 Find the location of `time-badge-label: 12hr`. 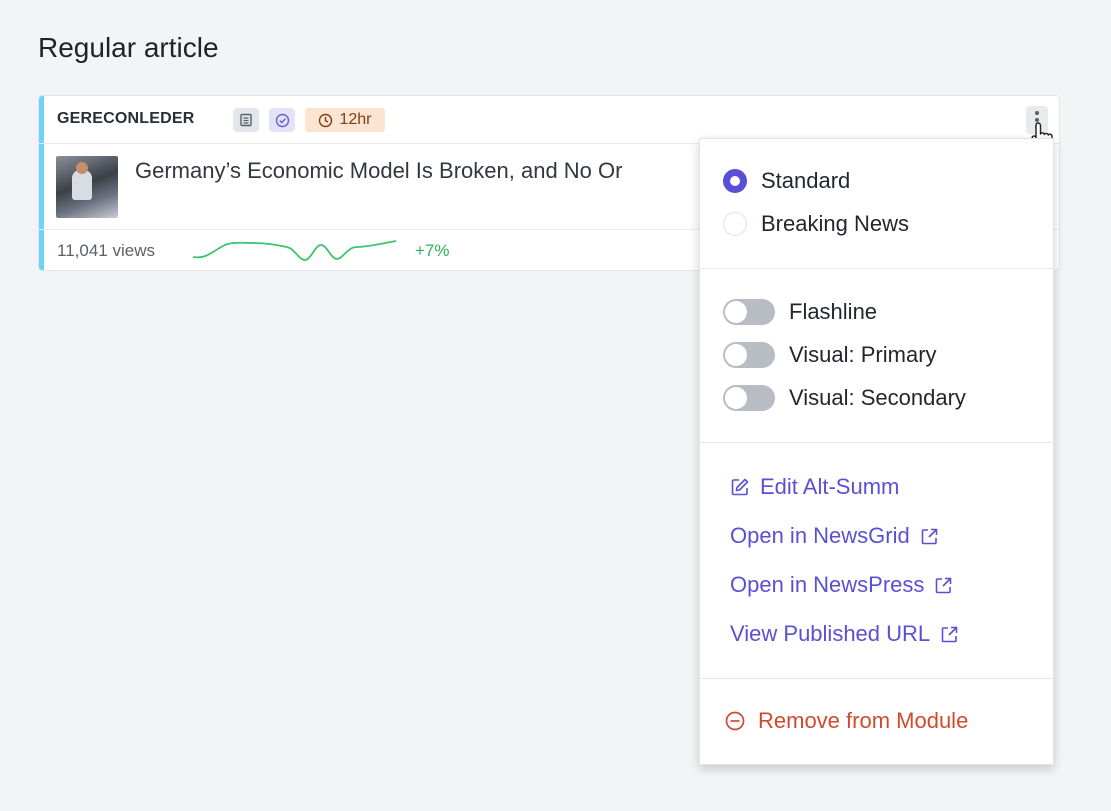

time-badge-label: 12hr is located at coordinates (355, 119).